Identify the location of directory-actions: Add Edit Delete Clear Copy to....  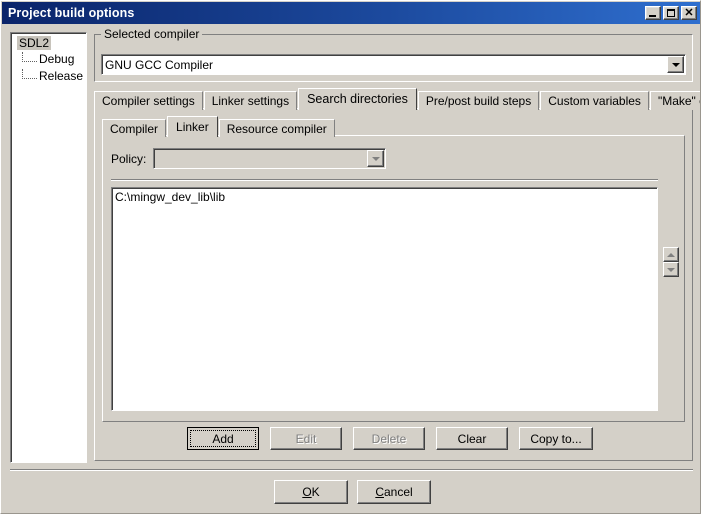
(390, 438).